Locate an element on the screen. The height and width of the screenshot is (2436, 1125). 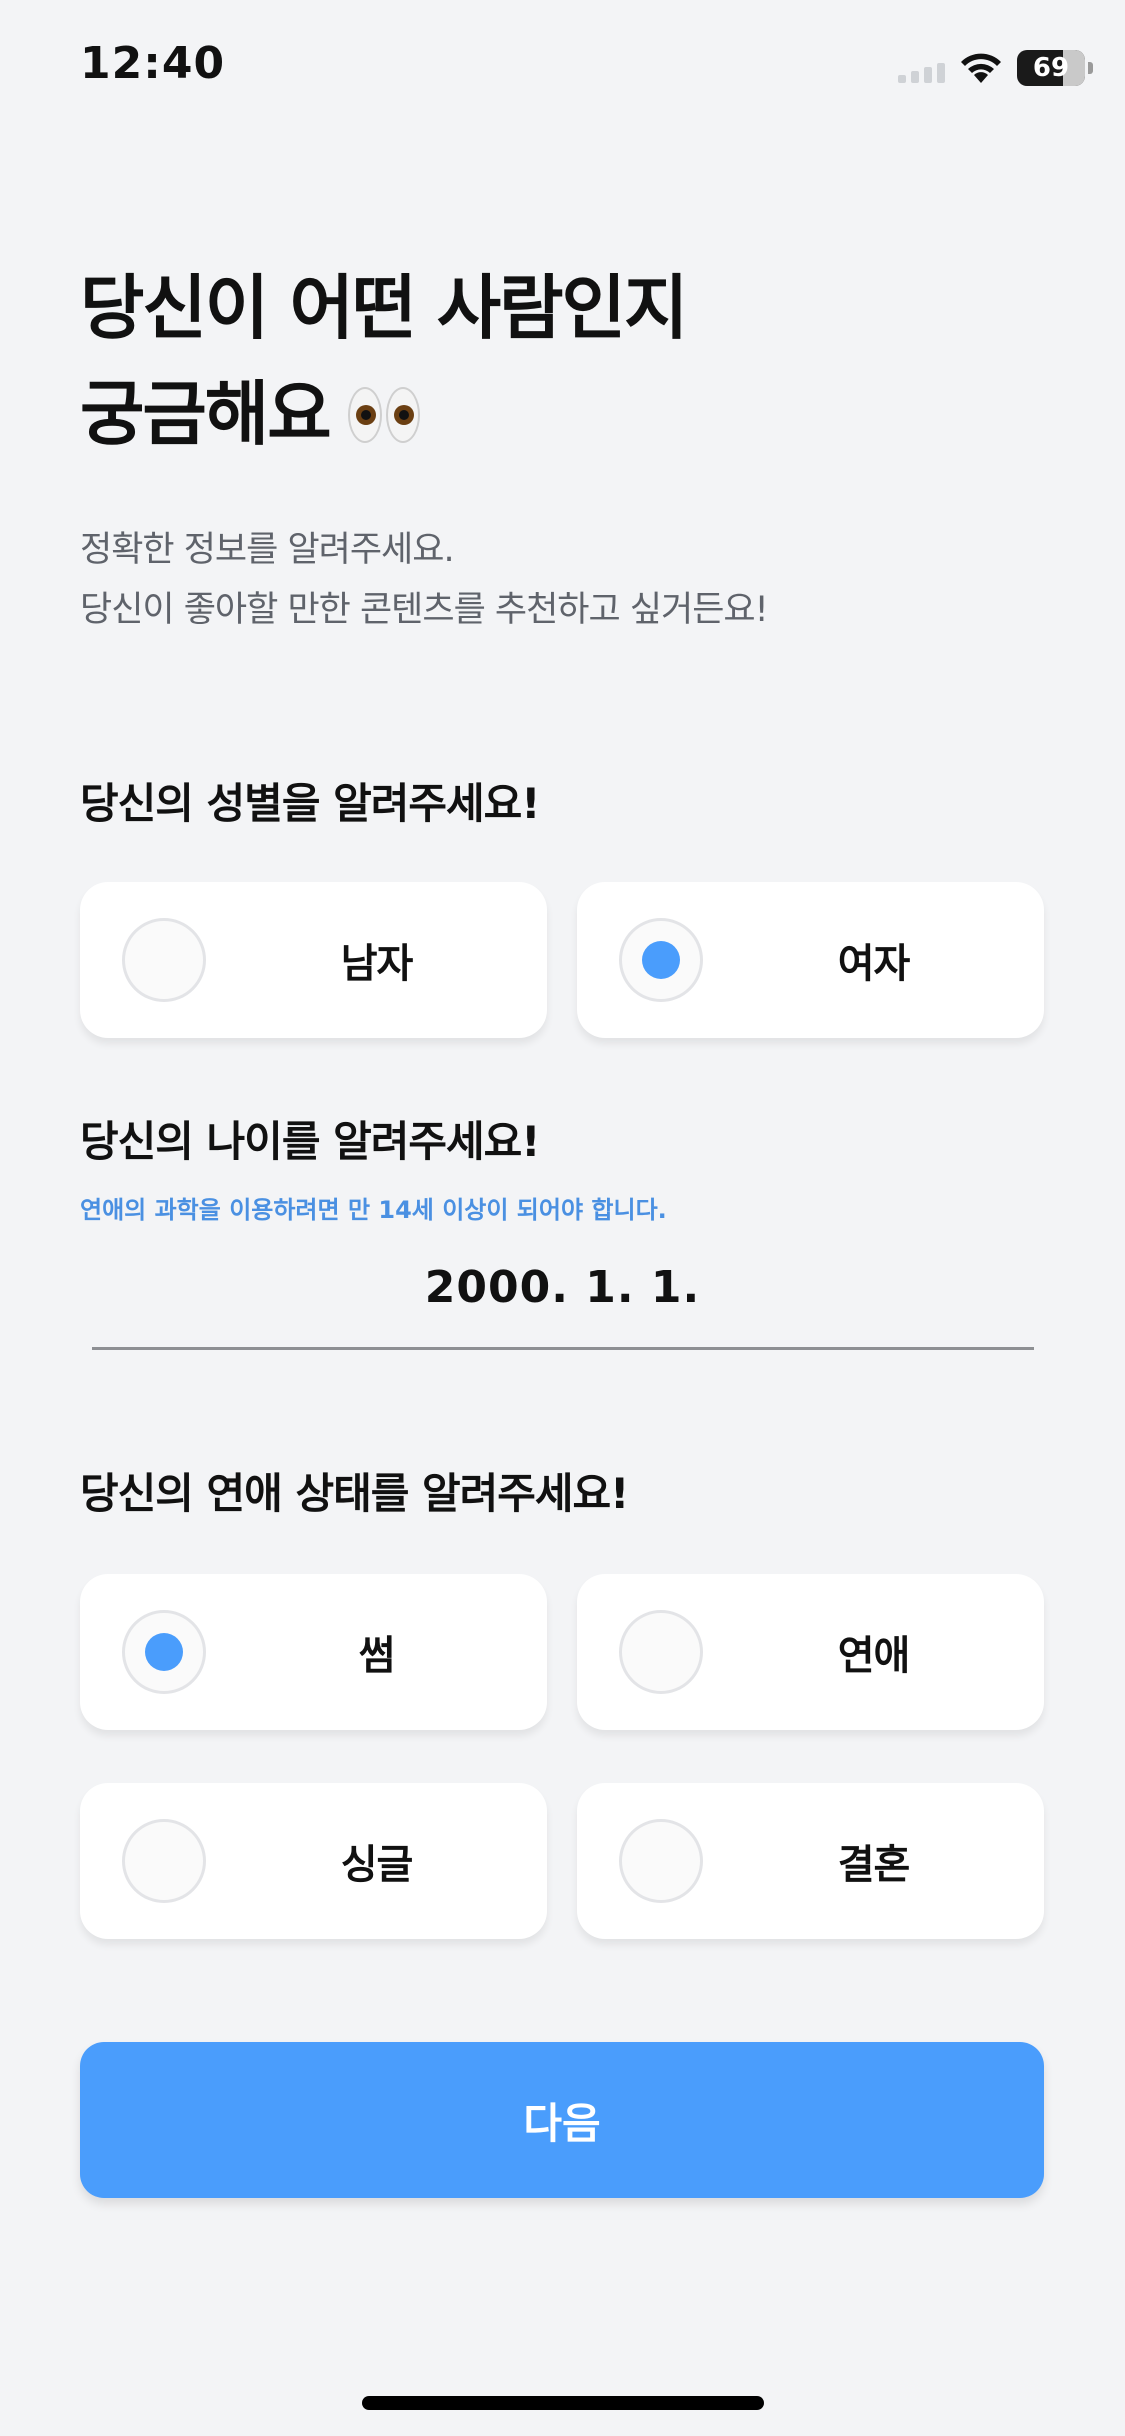
gender-label: 당신의 성별을 알려주세요! is located at coordinates (310, 803).